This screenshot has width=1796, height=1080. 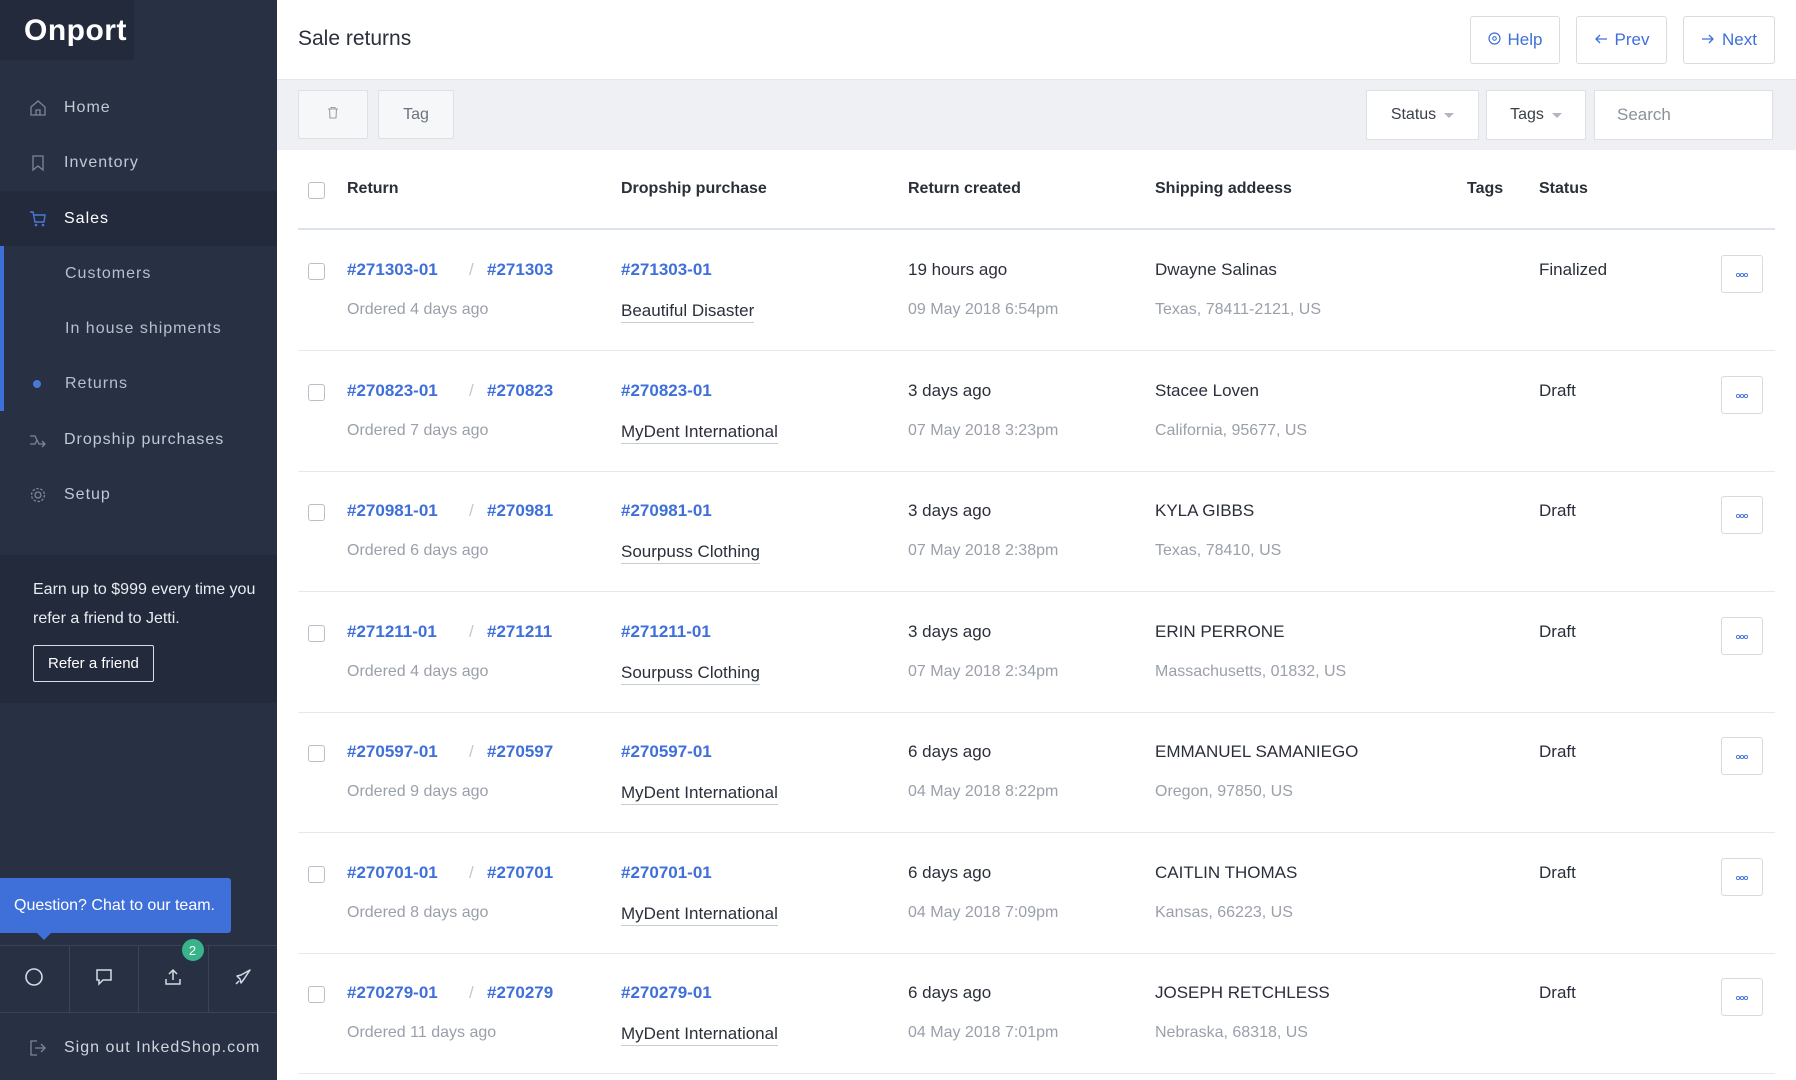 I want to click on column-header-status: Status, so click(x=1563, y=189).